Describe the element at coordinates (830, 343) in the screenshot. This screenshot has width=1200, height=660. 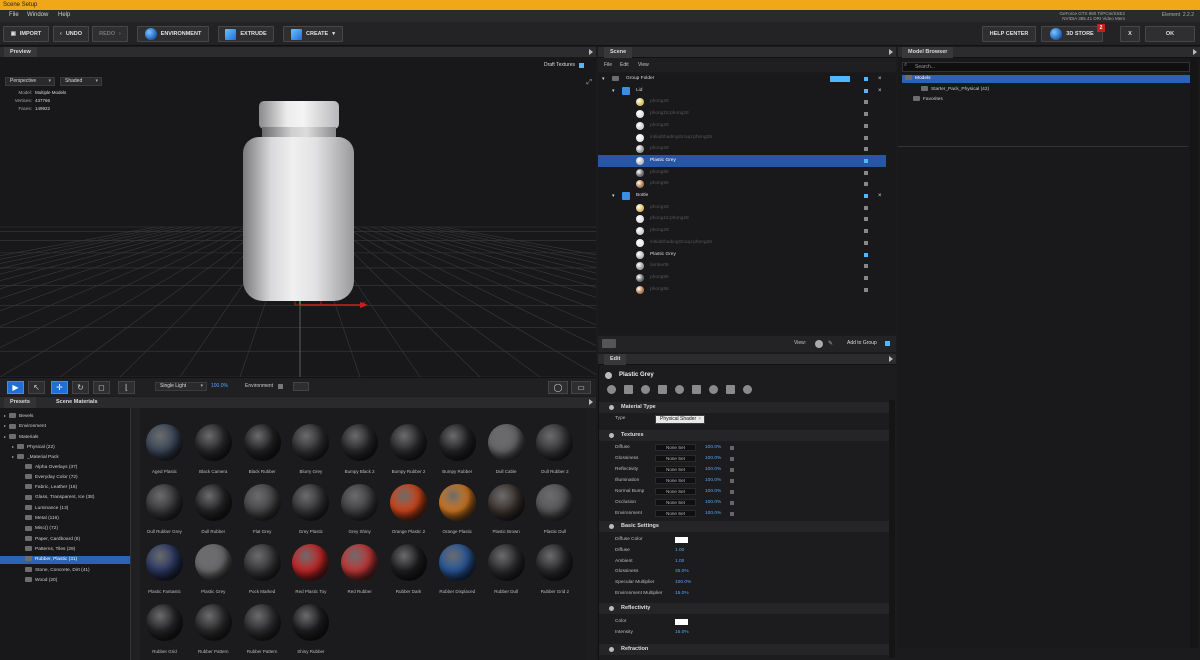
I see `brush-icon: ✎` at that location.